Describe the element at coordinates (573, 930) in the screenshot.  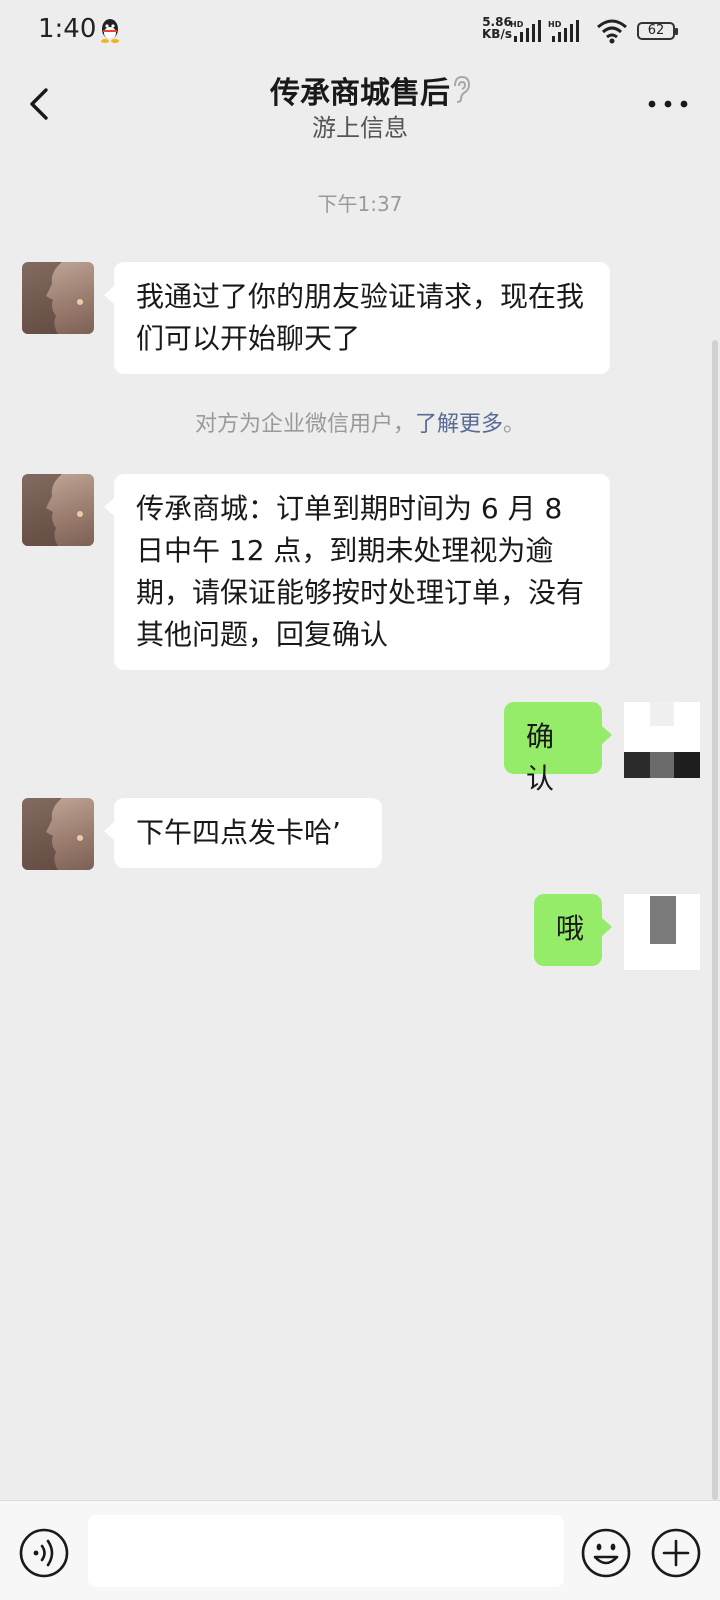
I see `message-bubble-outgoing: 哦` at that location.